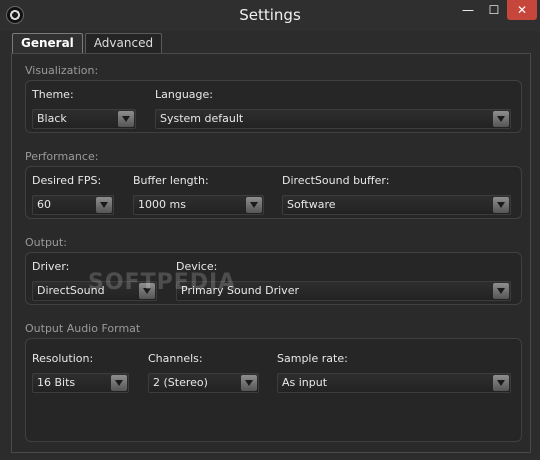 This screenshot has width=540, height=460. I want to click on language-select: System default, so click(333, 119).